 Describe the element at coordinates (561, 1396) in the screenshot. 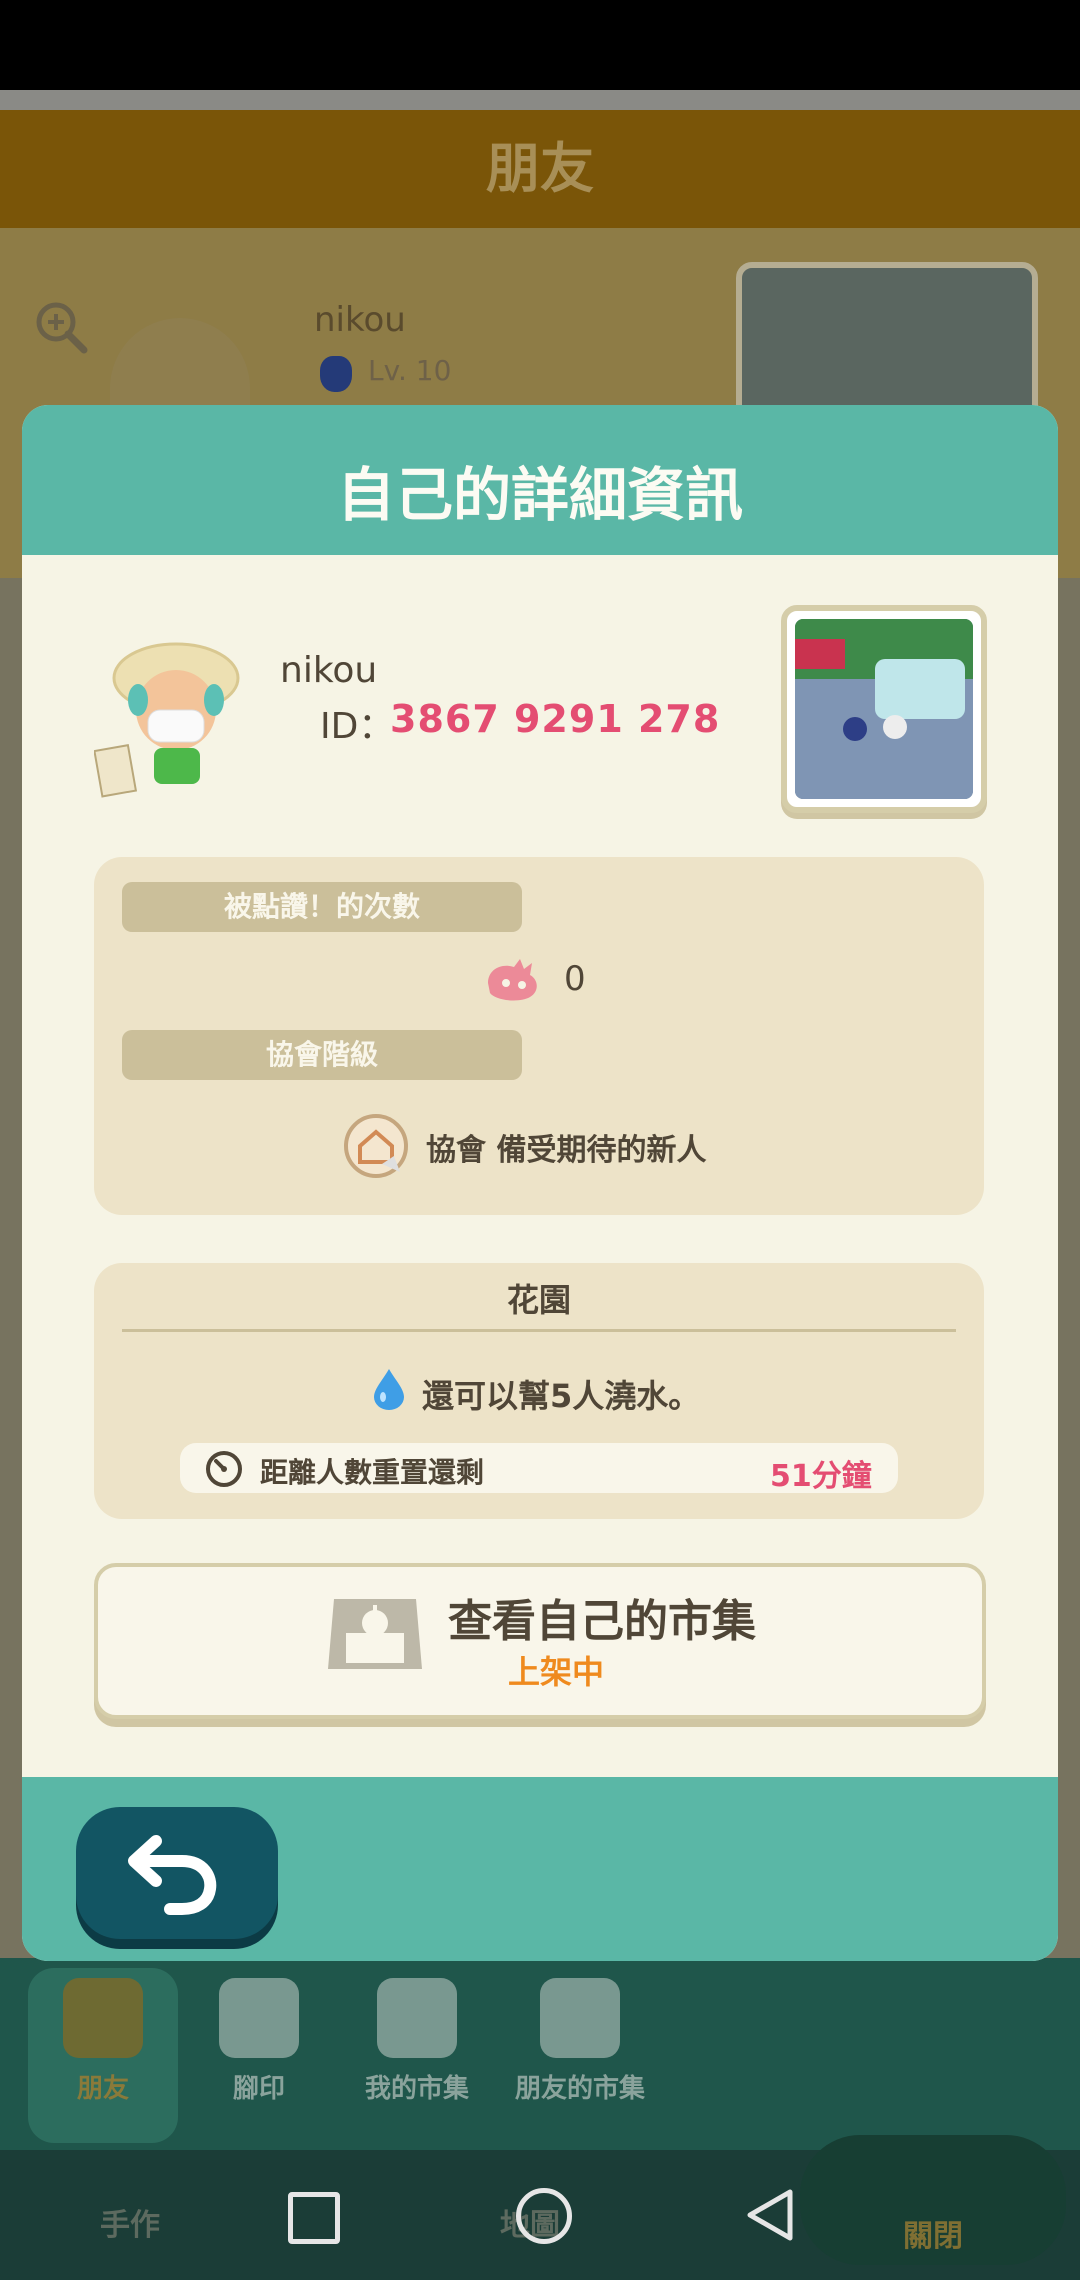

I see `water-remaining-text: 還可以幫5人澆水。` at that location.